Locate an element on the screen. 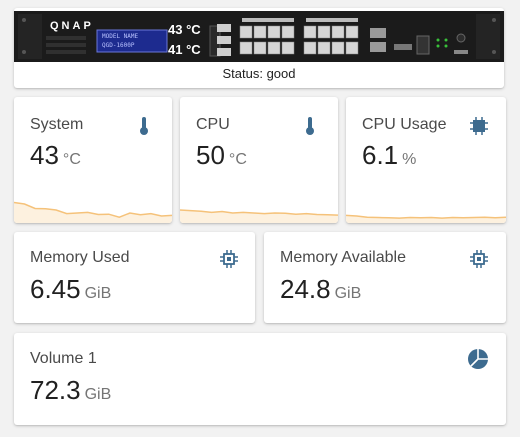  device-status-text: Status: good is located at coordinates (259, 73).